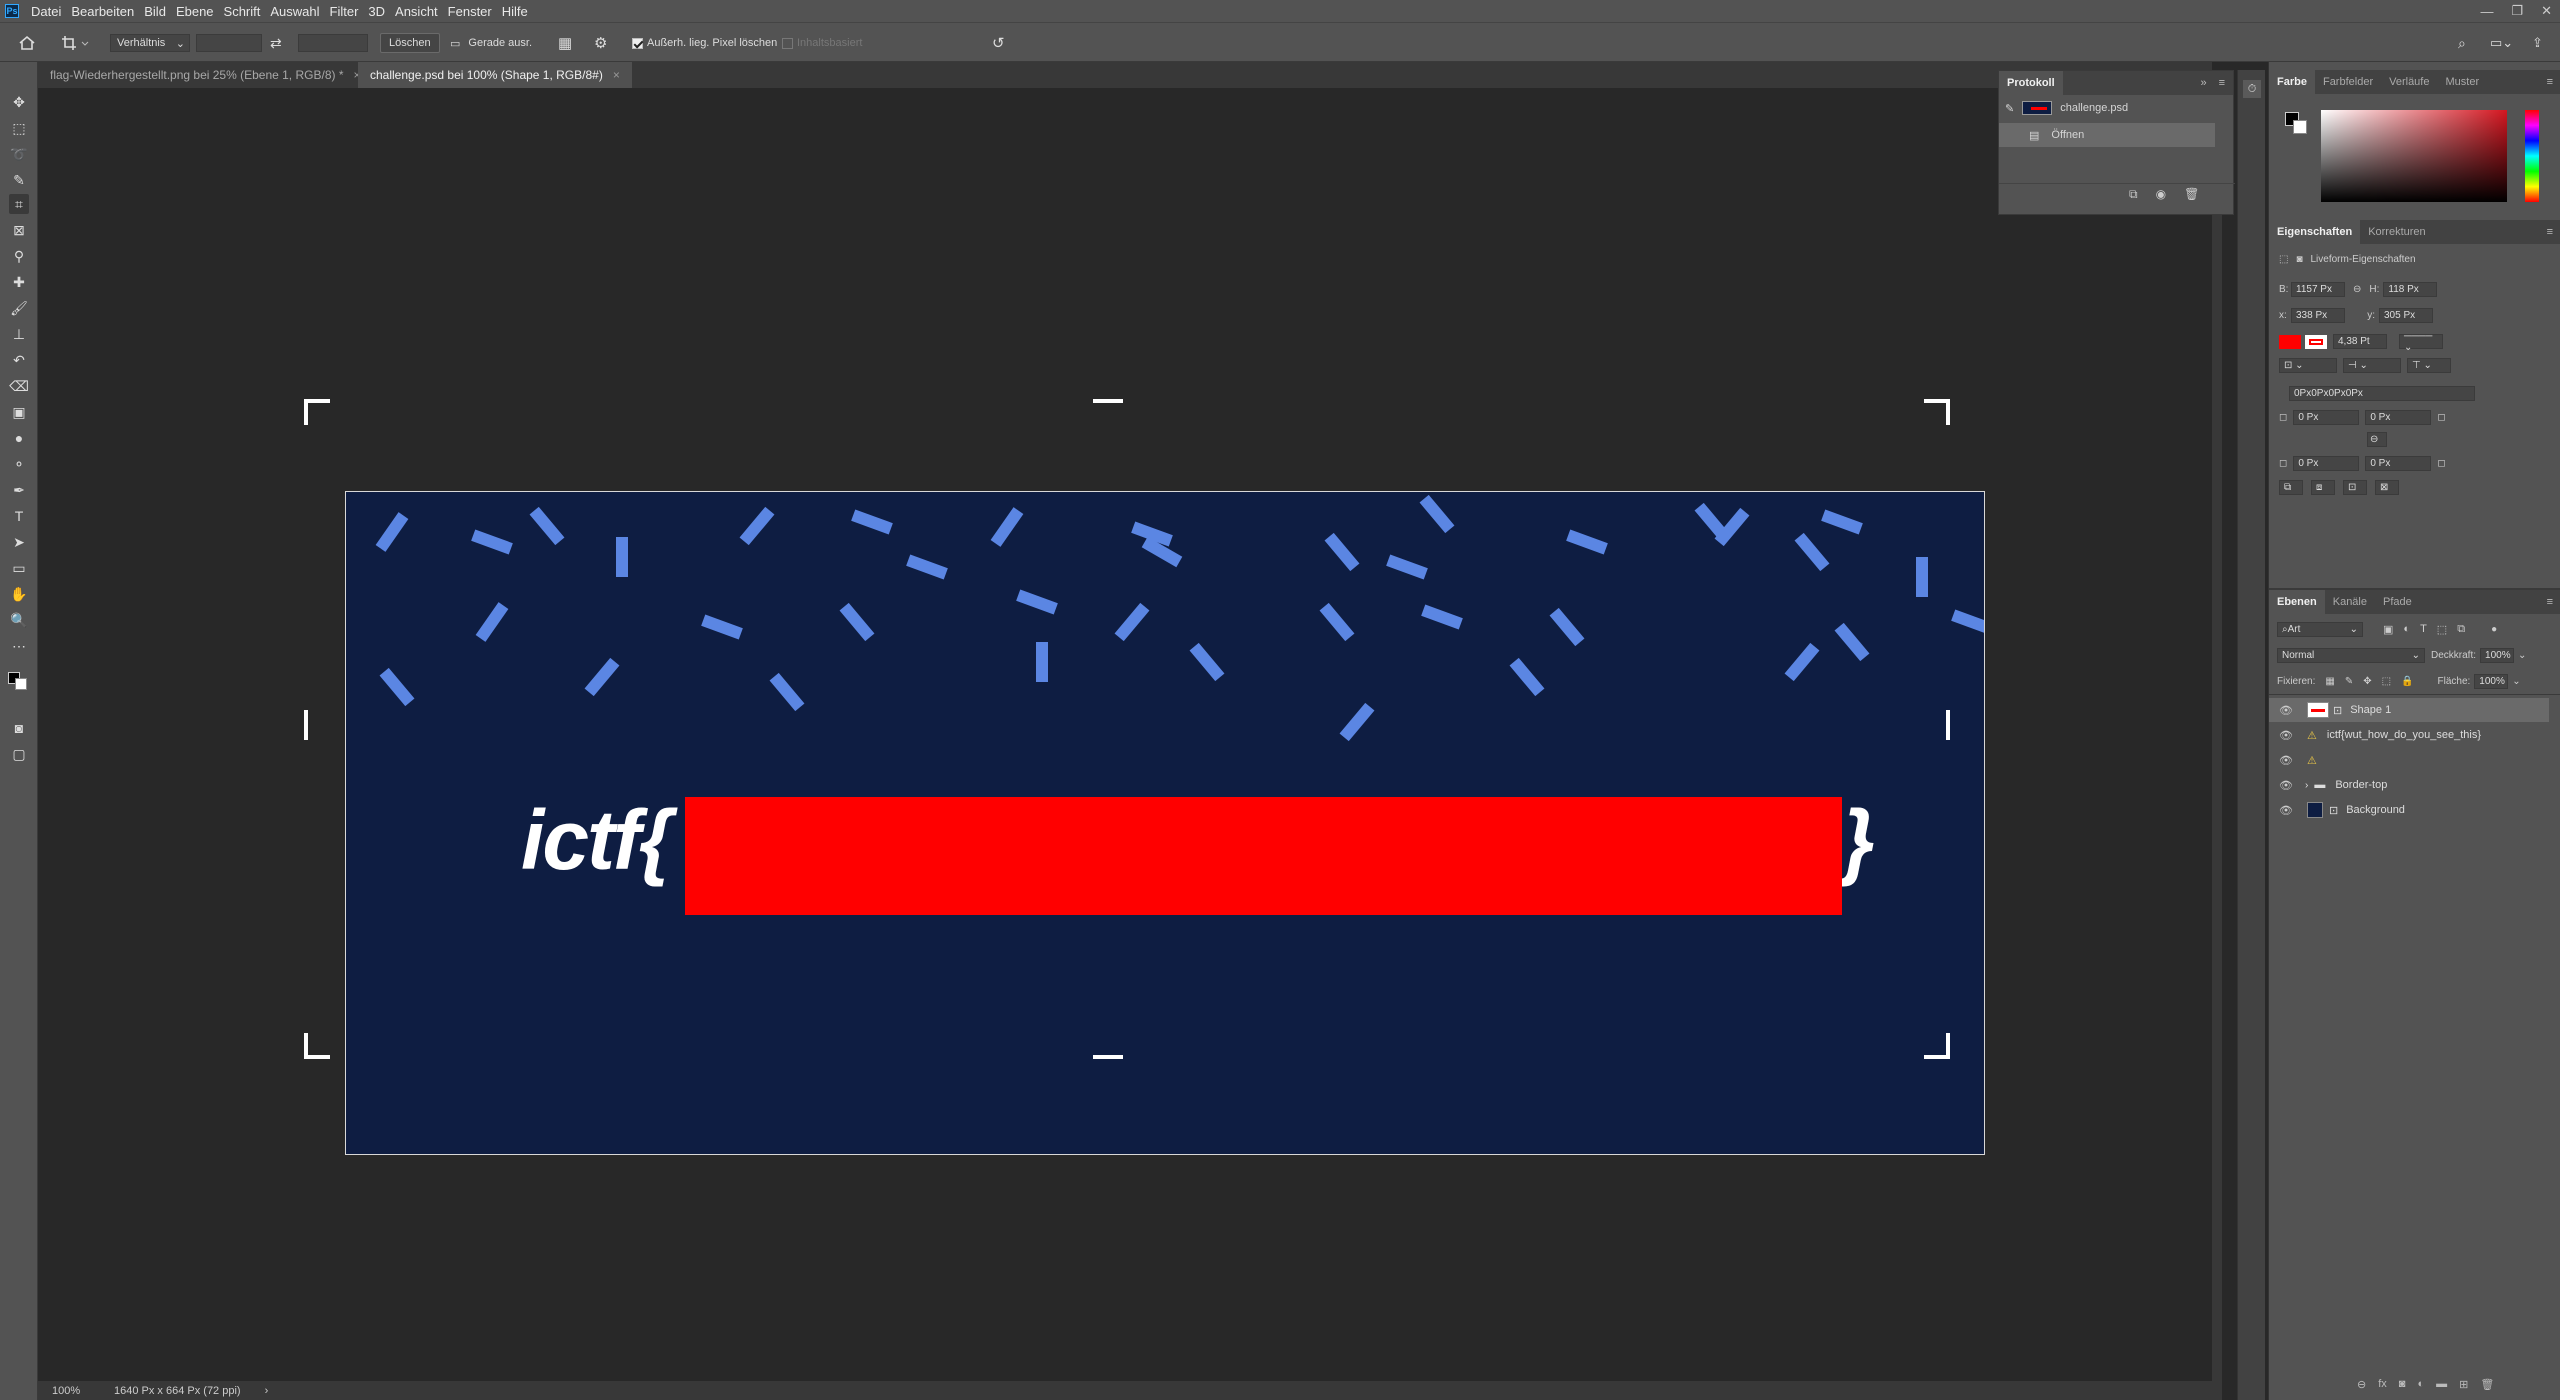 This screenshot has width=2560, height=1400. I want to click on tab-history: Protokoll, so click(2031, 83).